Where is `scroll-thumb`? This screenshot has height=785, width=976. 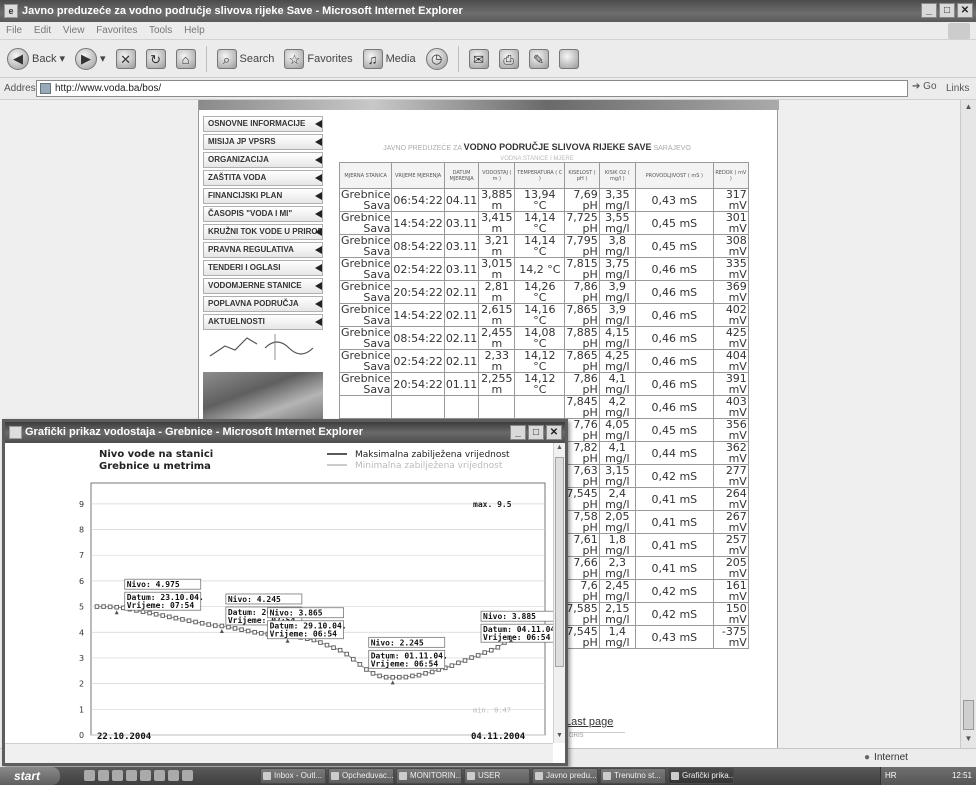
scroll-thumb is located at coordinates (968, 715).